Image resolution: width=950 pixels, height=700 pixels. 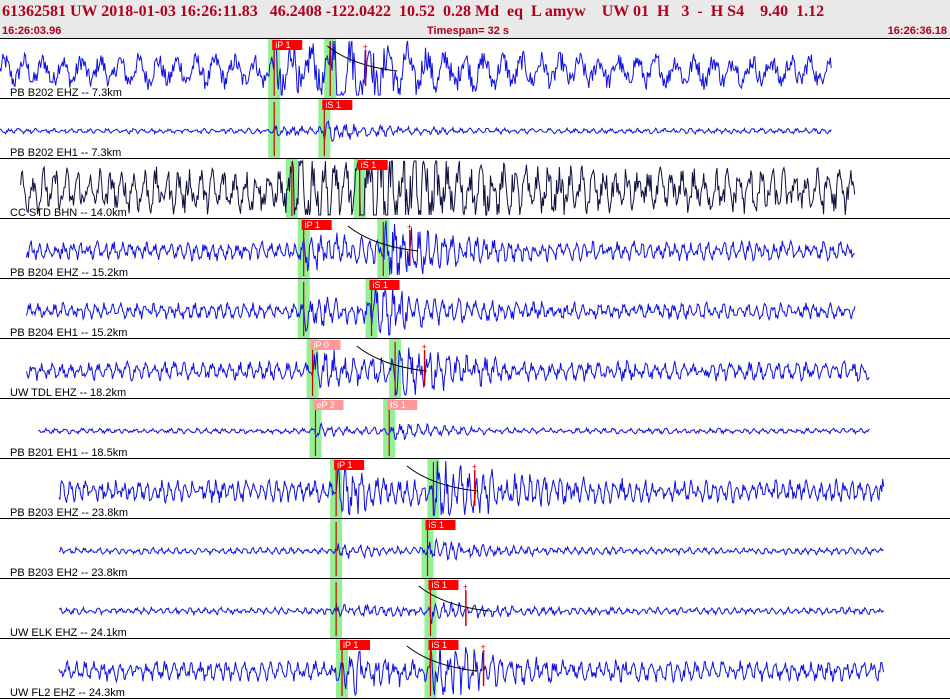 What do you see at coordinates (66, 93) in the screenshot?
I see `station-label: PB B202 EHZ -- 7.3km` at bounding box center [66, 93].